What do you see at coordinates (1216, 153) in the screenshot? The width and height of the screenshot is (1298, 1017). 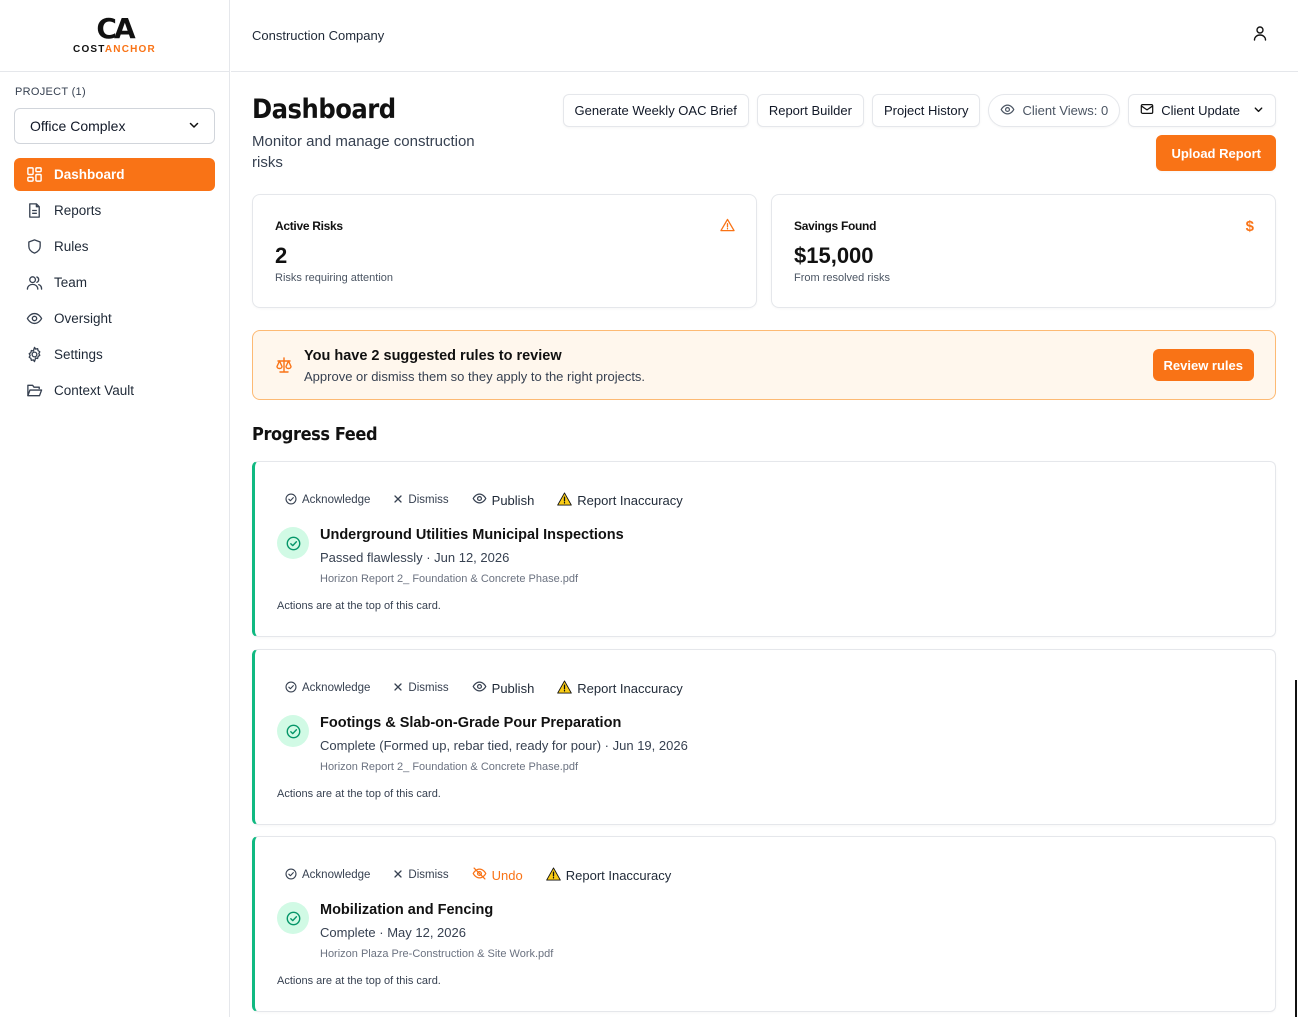 I see `upload-report-button: Upload Report` at bounding box center [1216, 153].